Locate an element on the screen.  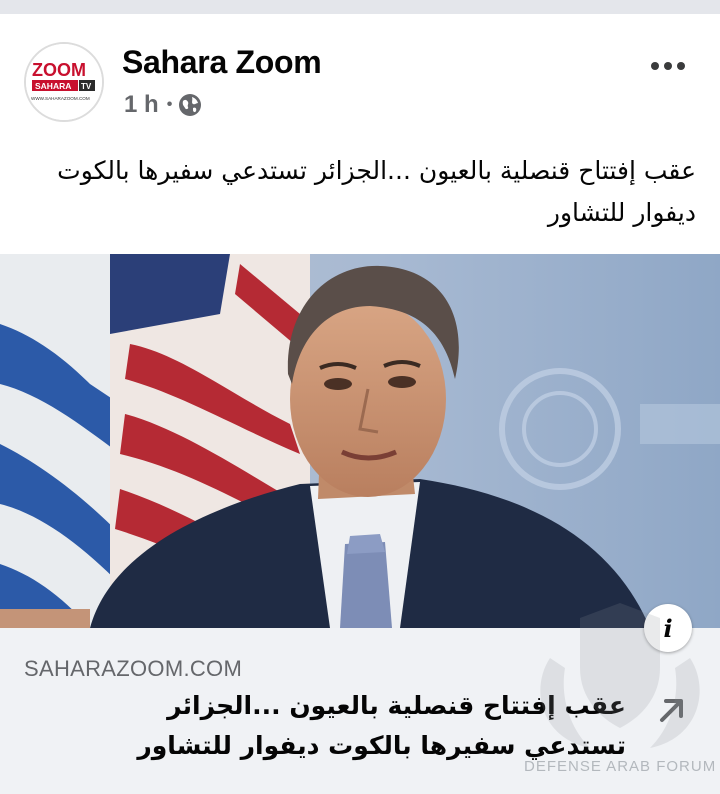
page-name-link: Sahara Zoom is located at coordinates (222, 62).